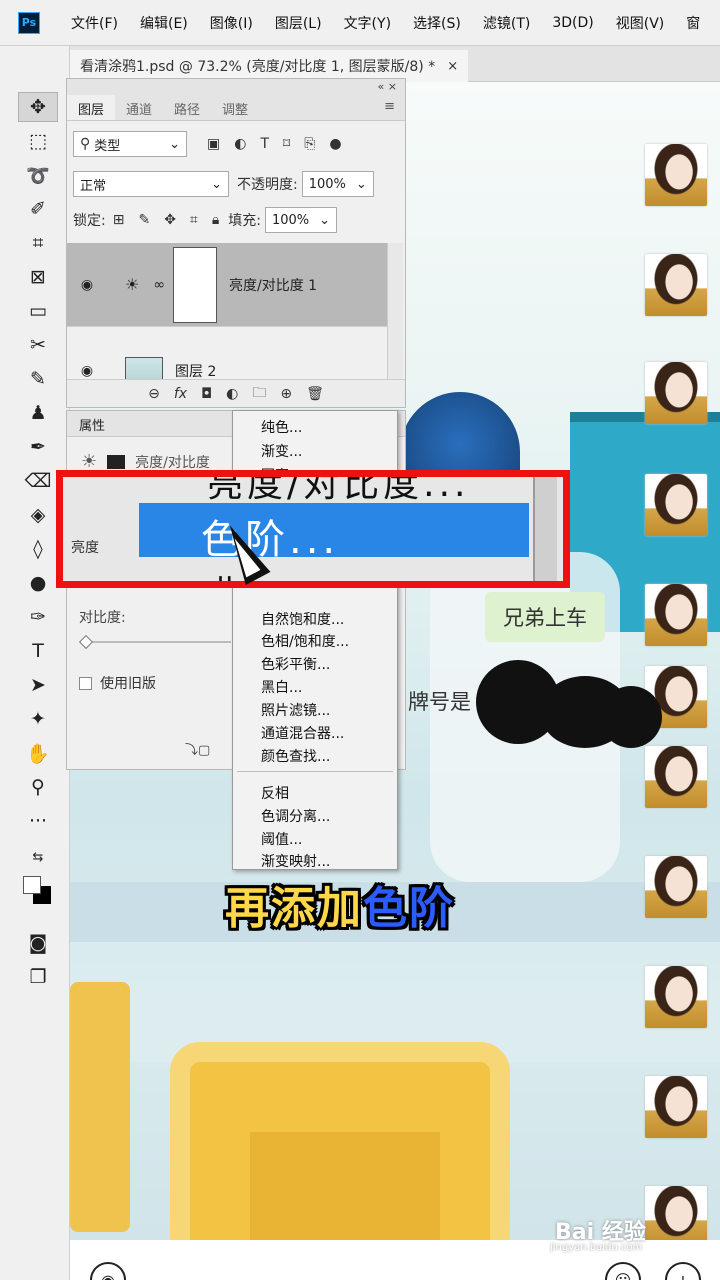 The image size is (720, 1280). What do you see at coordinates (309, 144) in the screenshot?
I see `smart-object-filter-icon: ⎘` at bounding box center [309, 144].